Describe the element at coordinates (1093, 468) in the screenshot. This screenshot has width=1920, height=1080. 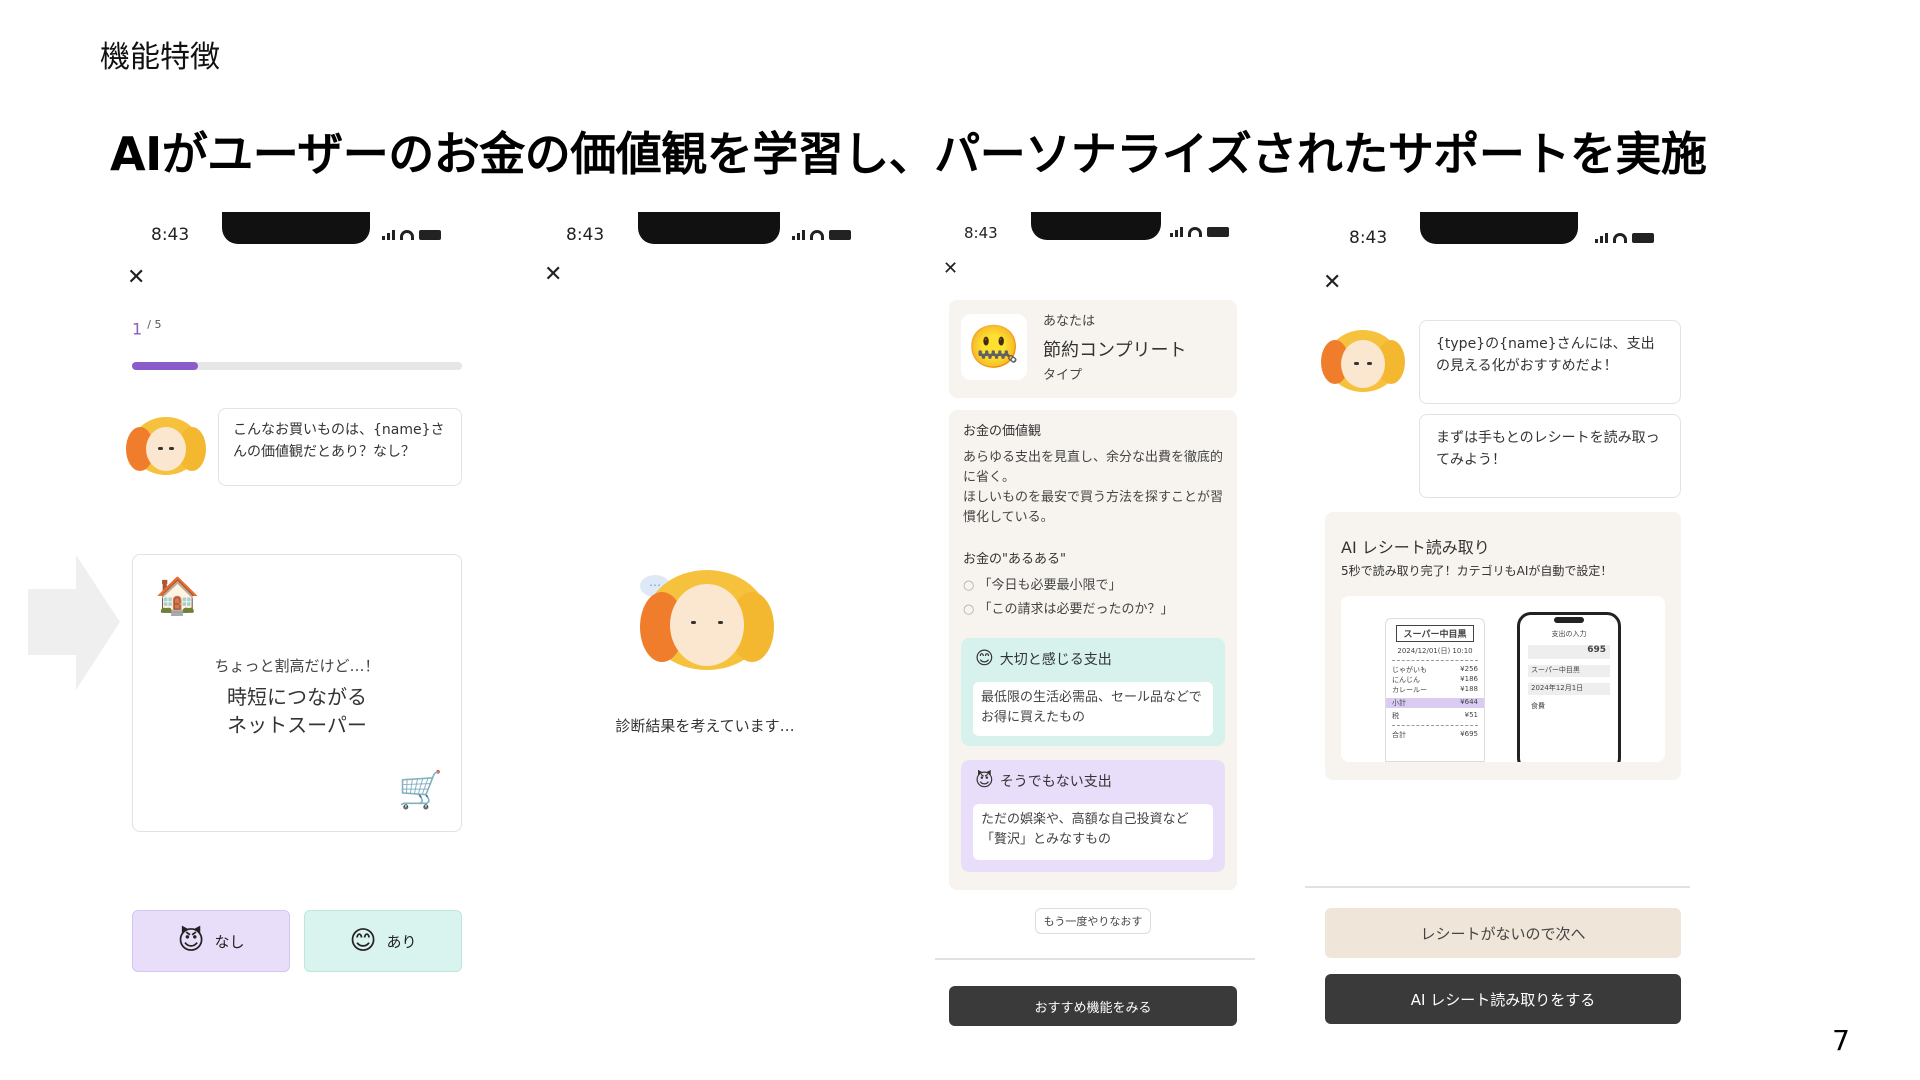
I see `values-body-1: あらゆる支出を見直し、余分な出費を徹底的に省く。` at that location.